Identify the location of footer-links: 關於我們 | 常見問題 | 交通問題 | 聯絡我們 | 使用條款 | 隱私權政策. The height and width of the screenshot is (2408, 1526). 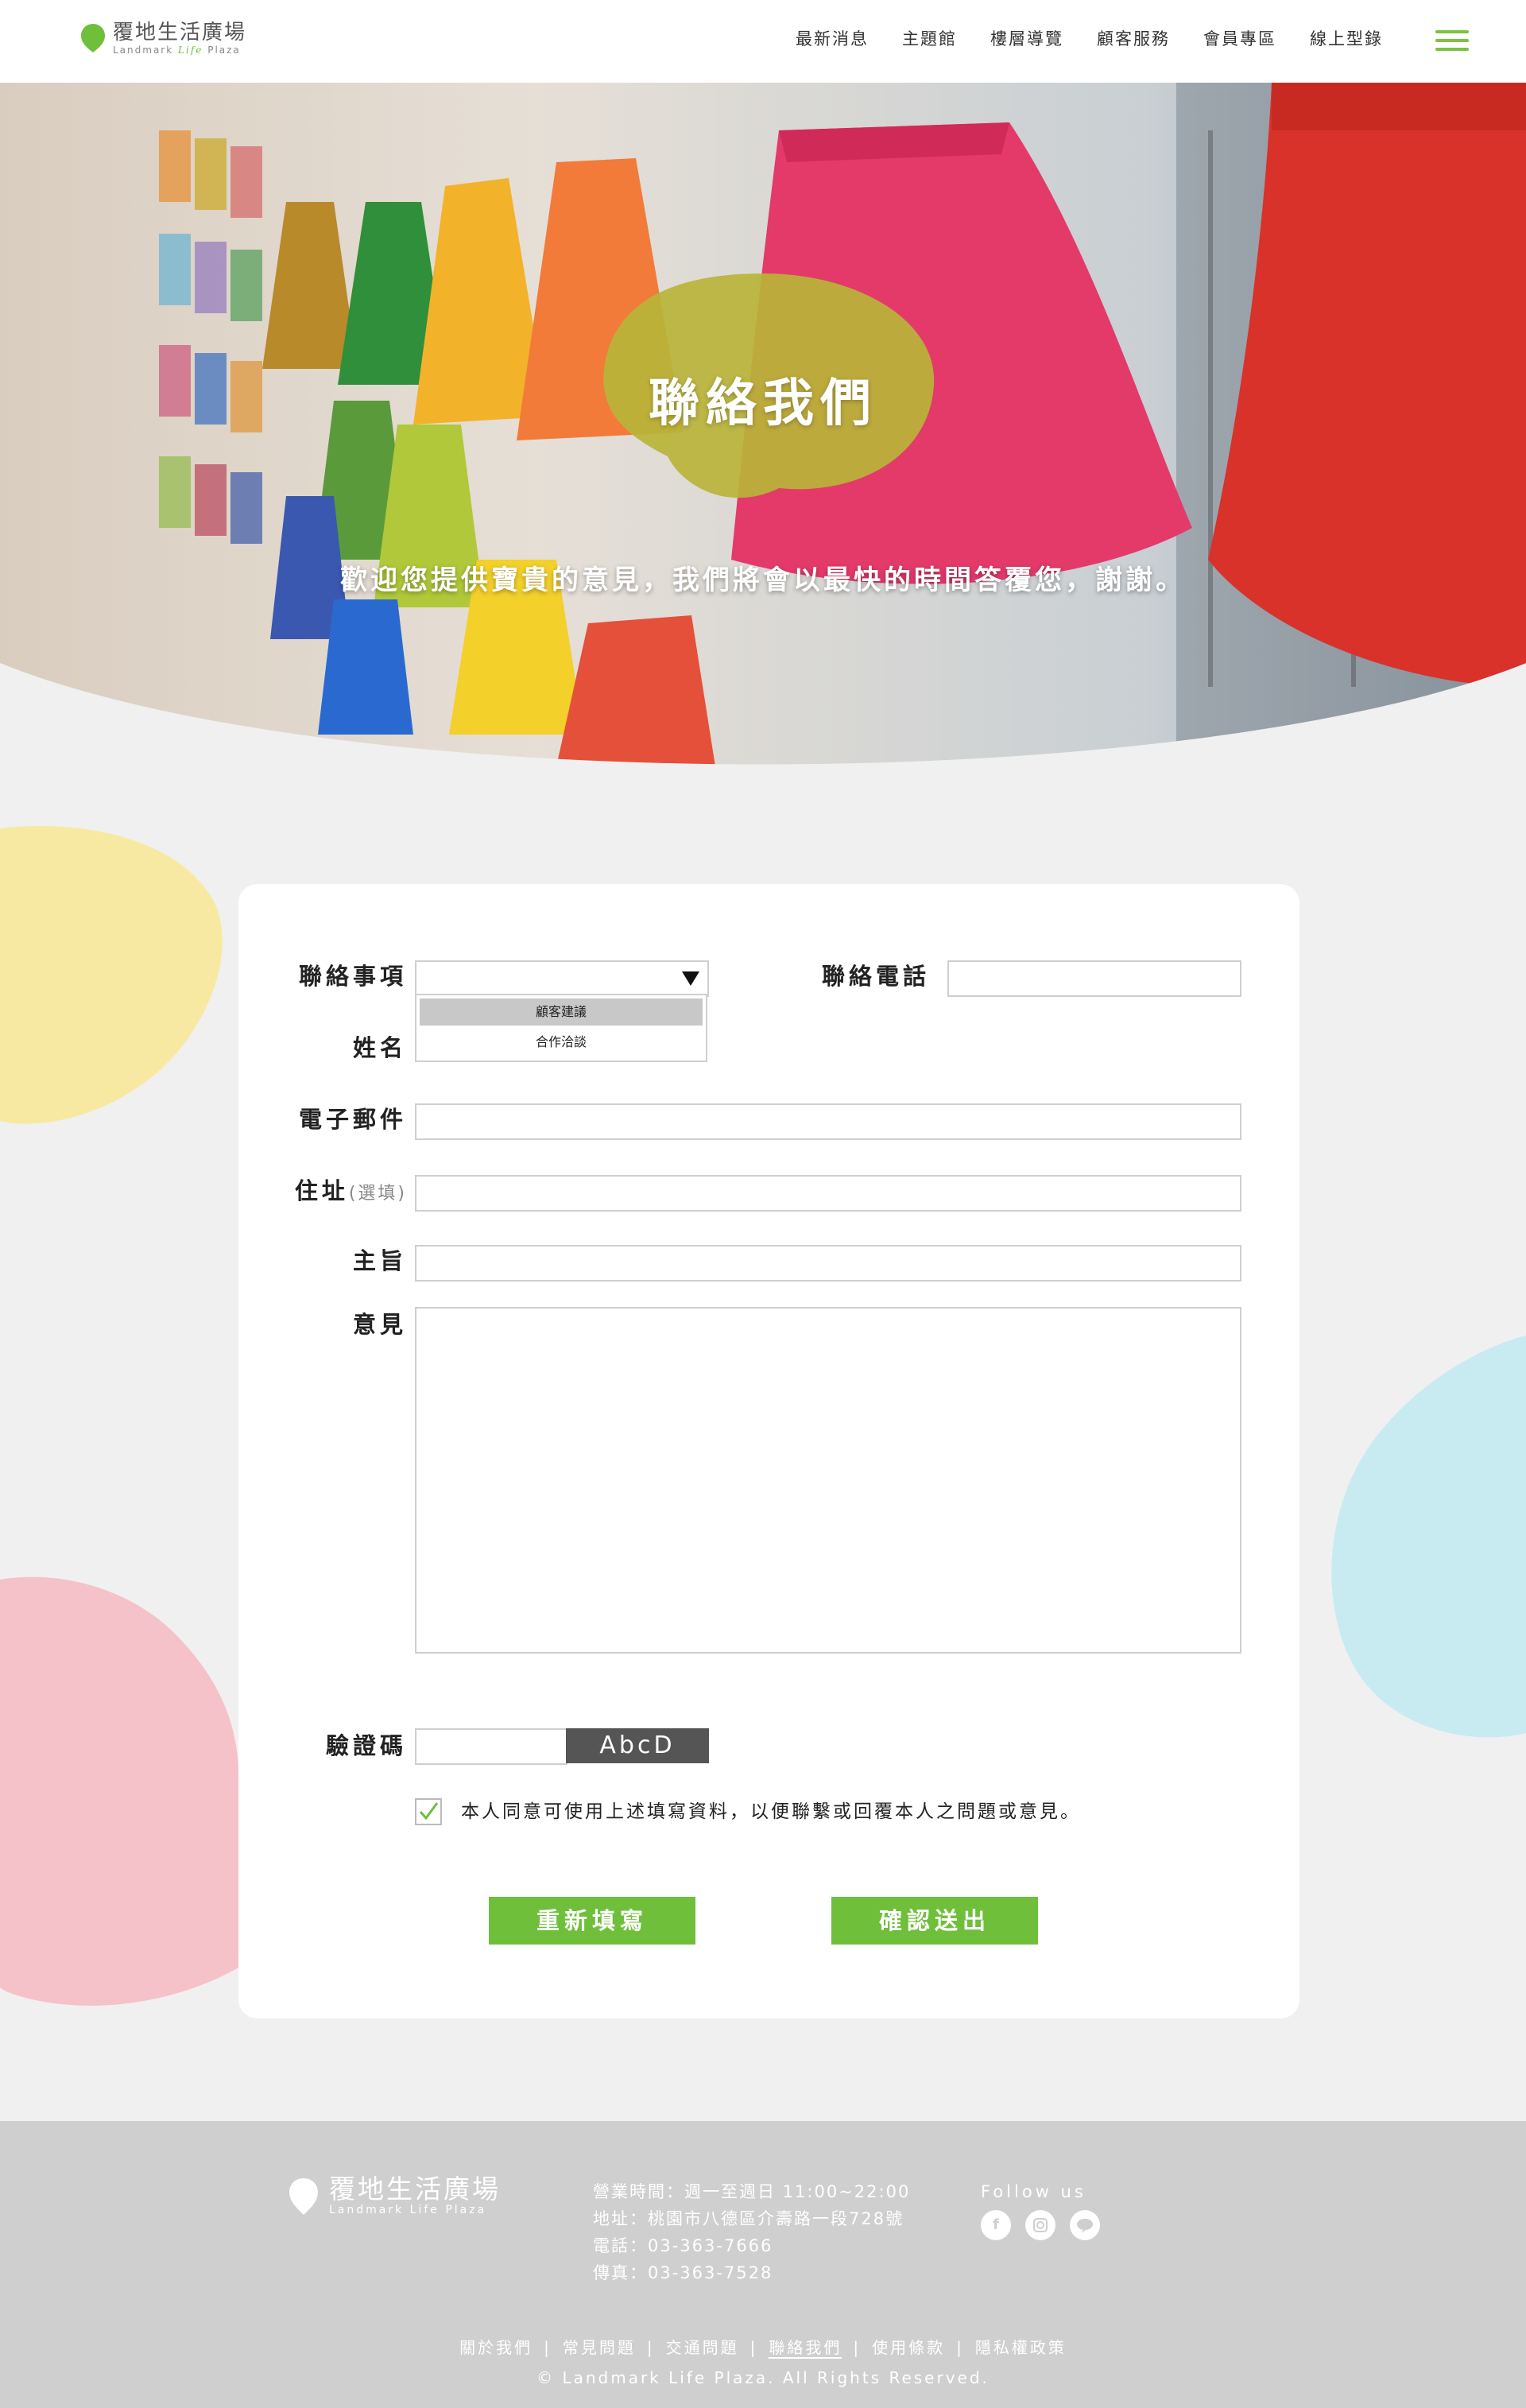
(763, 2348).